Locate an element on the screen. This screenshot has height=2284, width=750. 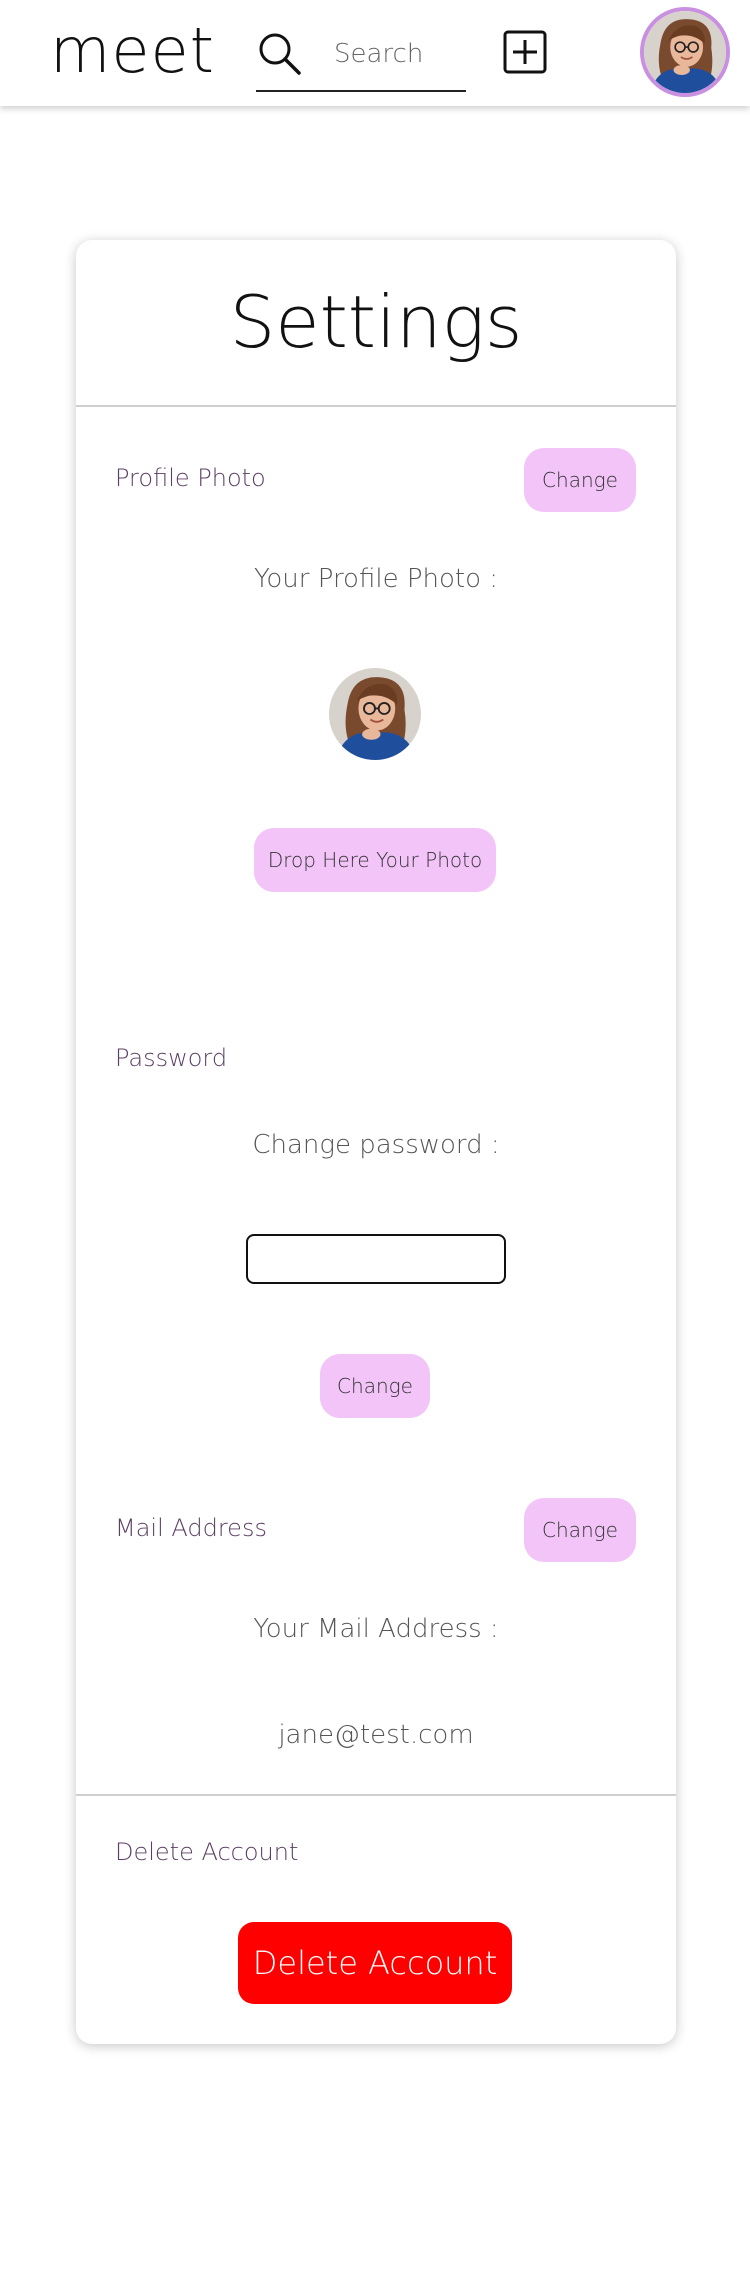
profile-photo is located at coordinates (375, 714).